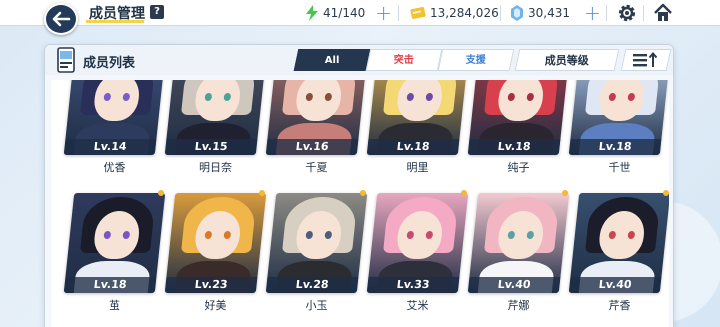 The height and width of the screenshot is (327, 720). Describe the element at coordinates (344, 13) in the screenshot. I see `ap-value: 41/140` at that location.